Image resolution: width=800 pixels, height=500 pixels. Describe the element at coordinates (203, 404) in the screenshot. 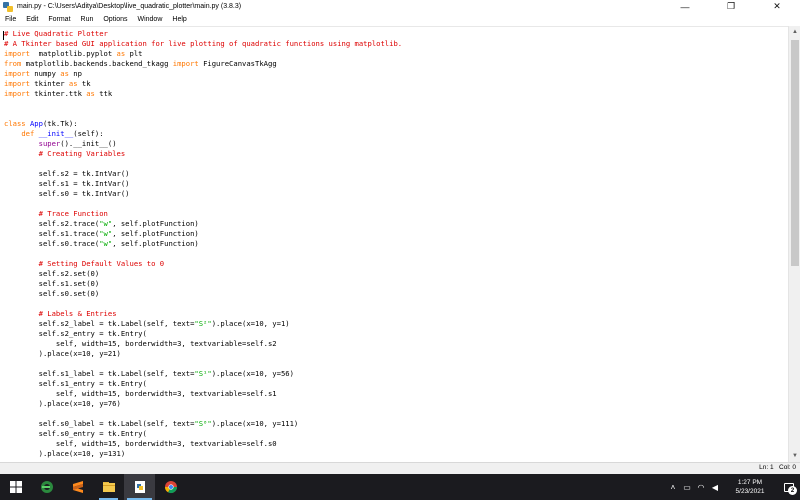

I see `code-line: ).place(x=10, y=76)` at that location.